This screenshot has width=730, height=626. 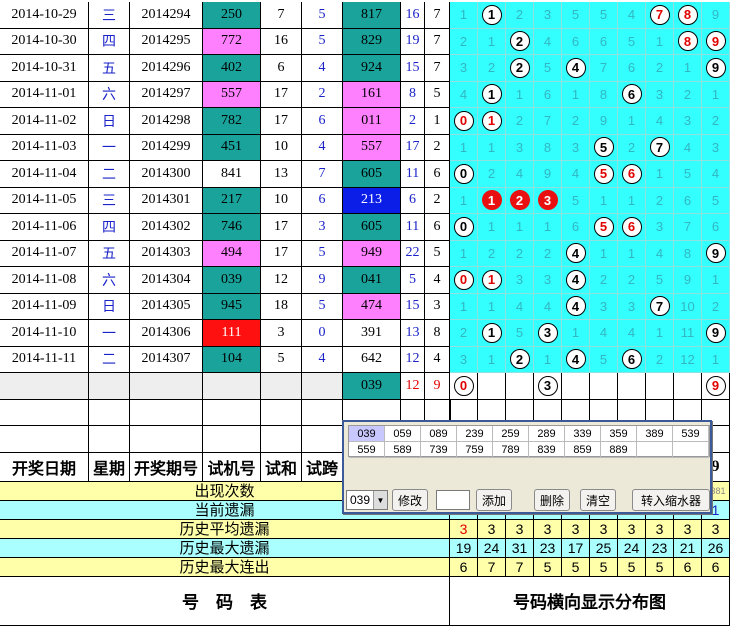 What do you see at coordinates (520, 15) in the screenshot?
I see `dist-cell-2: 2` at bounding box center [520, 15].